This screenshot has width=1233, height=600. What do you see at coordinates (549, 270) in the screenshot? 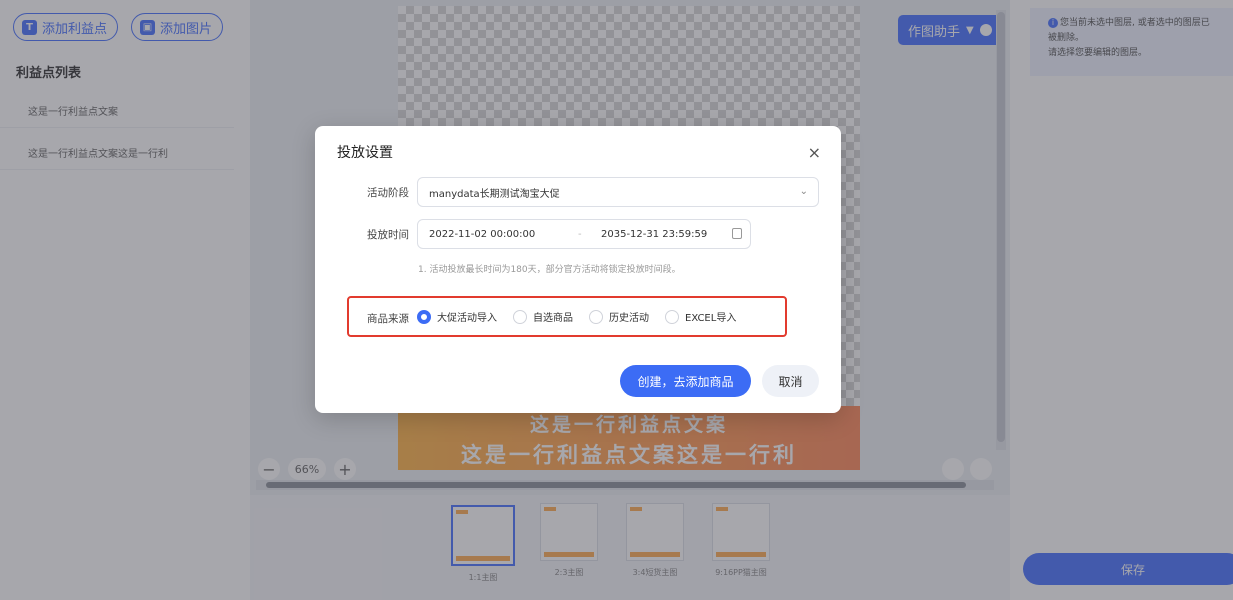
I see `time-hint: 1. 活动投放最长时间为180天，部分官方活动将锁定投放时间段。` at bounding box center [549, 270].